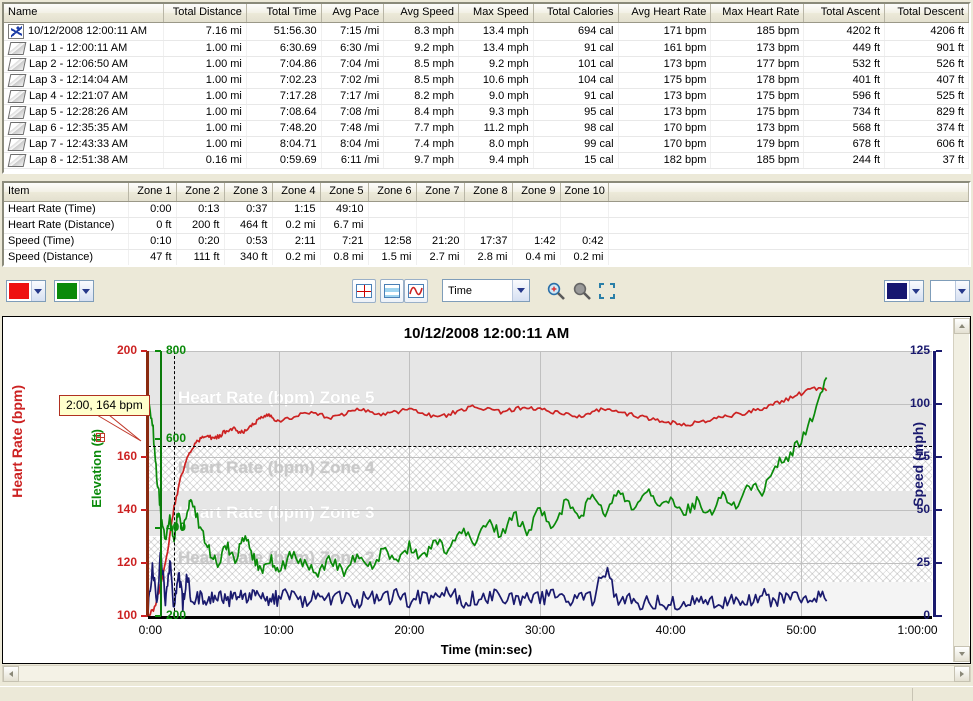 This screenshot has width=973, height=701. Describe the element at coordinates (757, 13) in the screenshot. I see `column-header-max-heart-rate: Max Heart Rate` at that location.